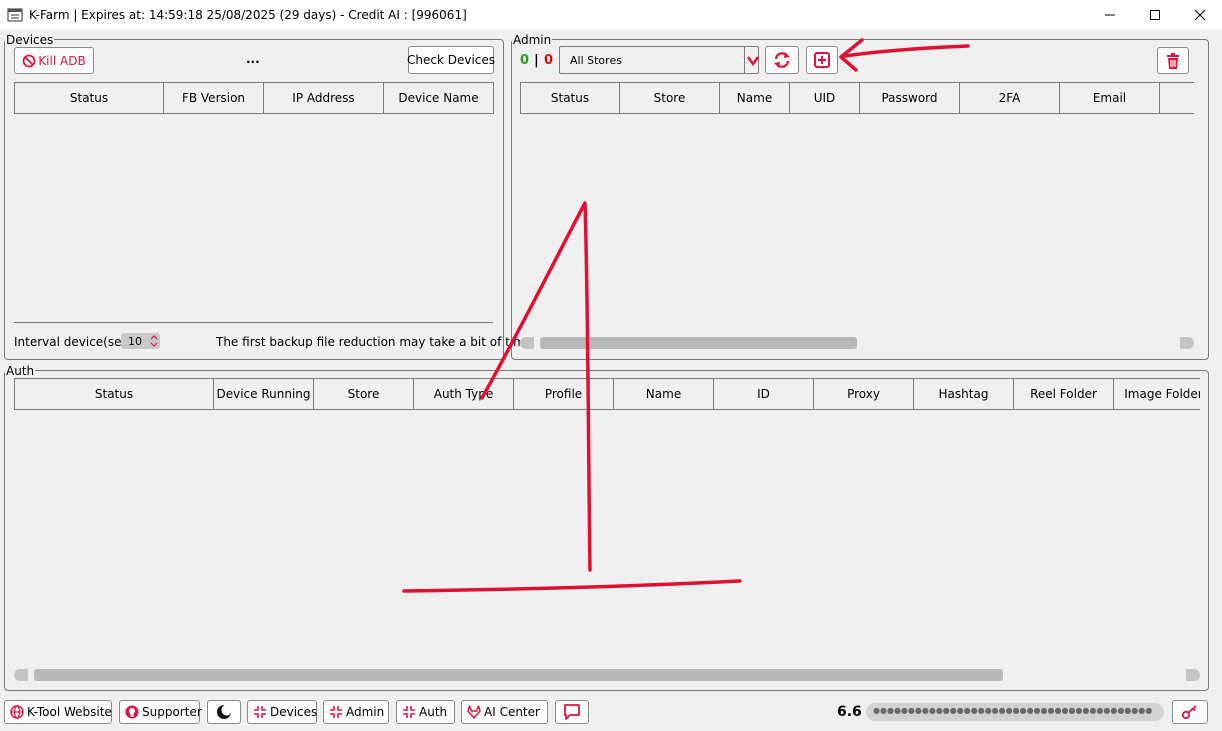 The height and width of the screenshot is (731, 1222). What do you see at coordinates (744, 60) in the screenshot?
I see `store-select-divider` at bounding box center [744, 60].